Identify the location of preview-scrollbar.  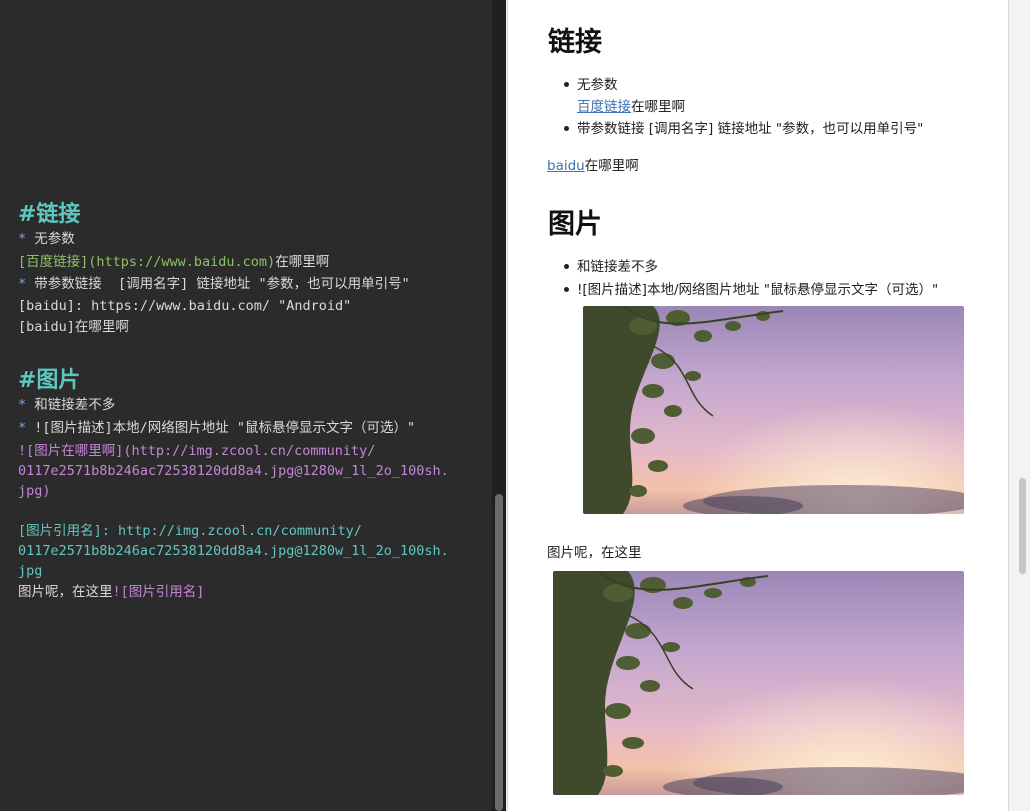
(1022, 405).